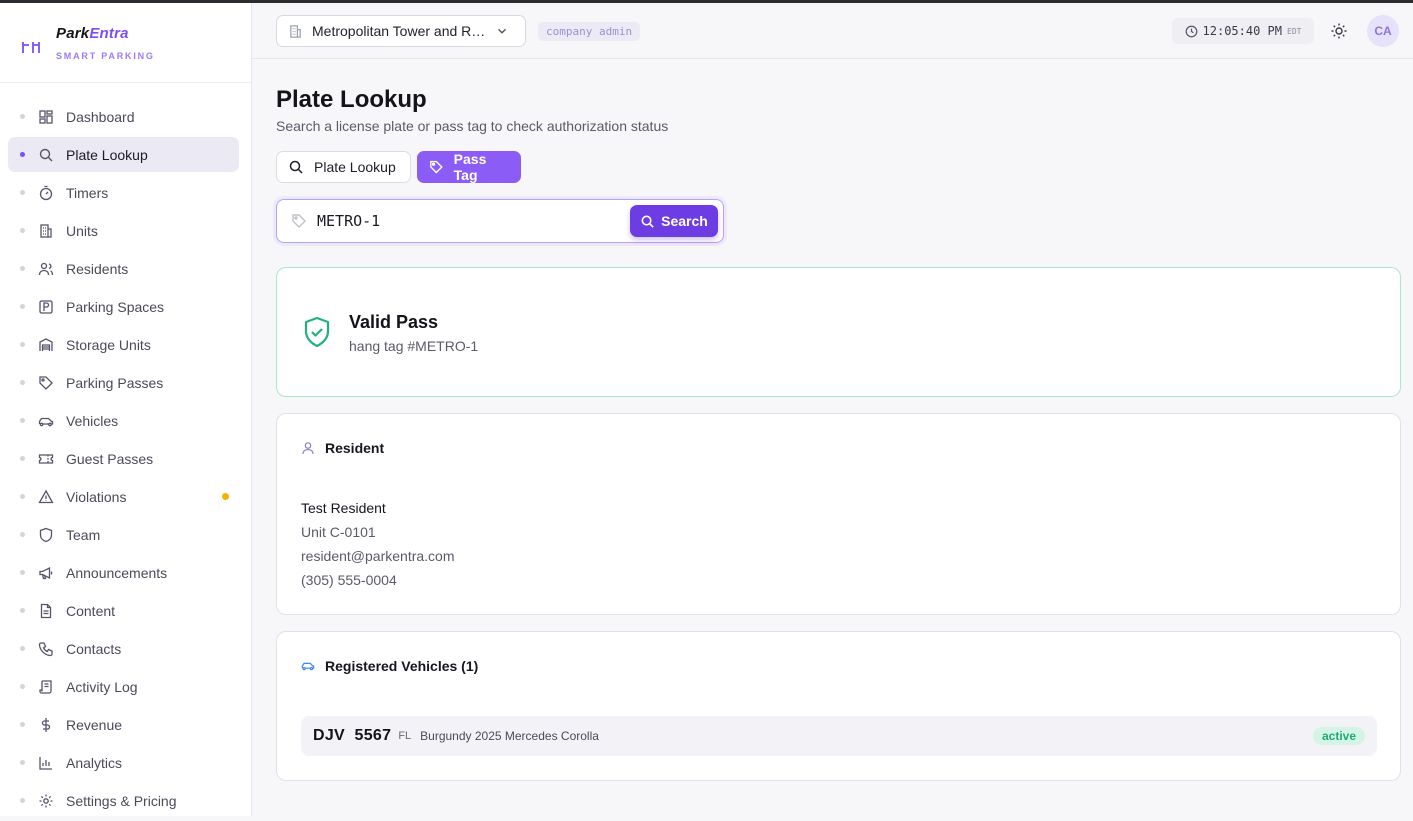 The image size is (1413, 821). I want to click on clock-icon, so click(1191, 31).